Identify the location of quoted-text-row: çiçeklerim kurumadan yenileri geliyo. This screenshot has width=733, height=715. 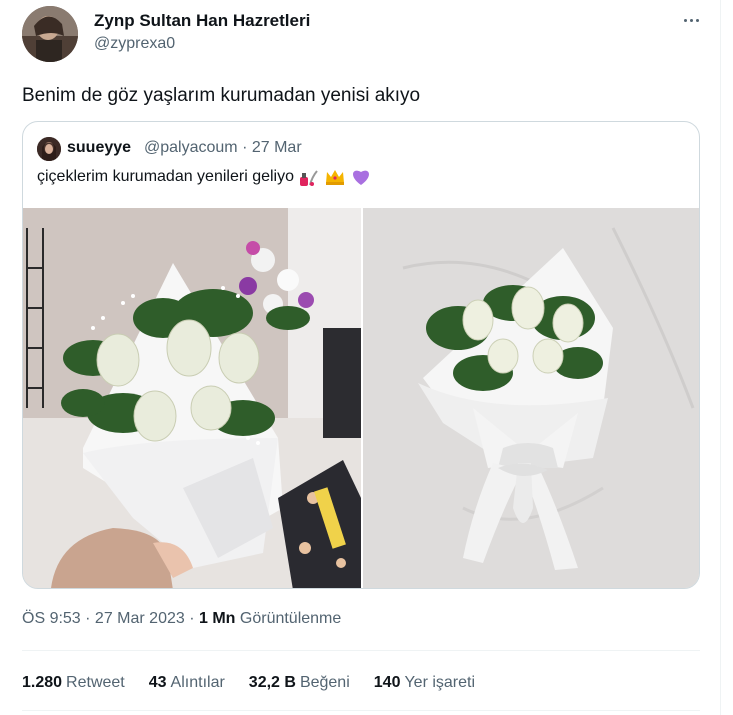
(204, 177).